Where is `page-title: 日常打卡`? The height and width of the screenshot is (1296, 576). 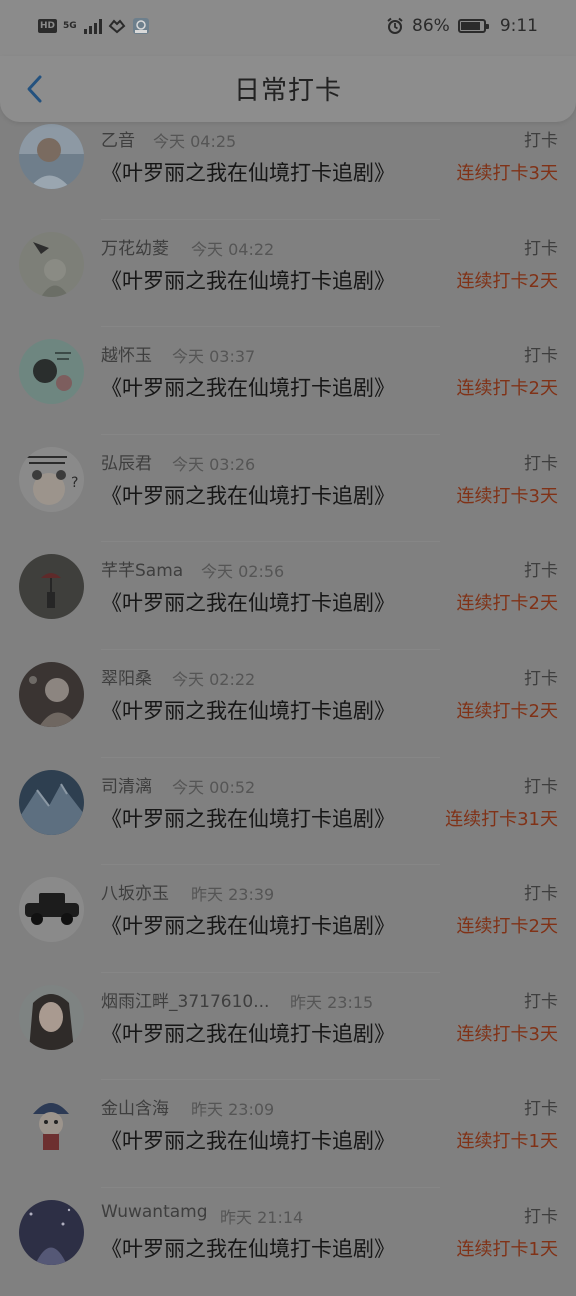
page-title: 日常打卡 is located at coordinates (287, 91).